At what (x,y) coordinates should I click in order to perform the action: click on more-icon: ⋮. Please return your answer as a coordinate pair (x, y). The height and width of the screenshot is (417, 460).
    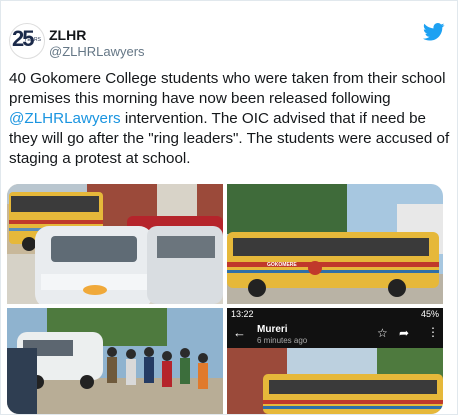
    Looking at the image, I should click on (433, 332).